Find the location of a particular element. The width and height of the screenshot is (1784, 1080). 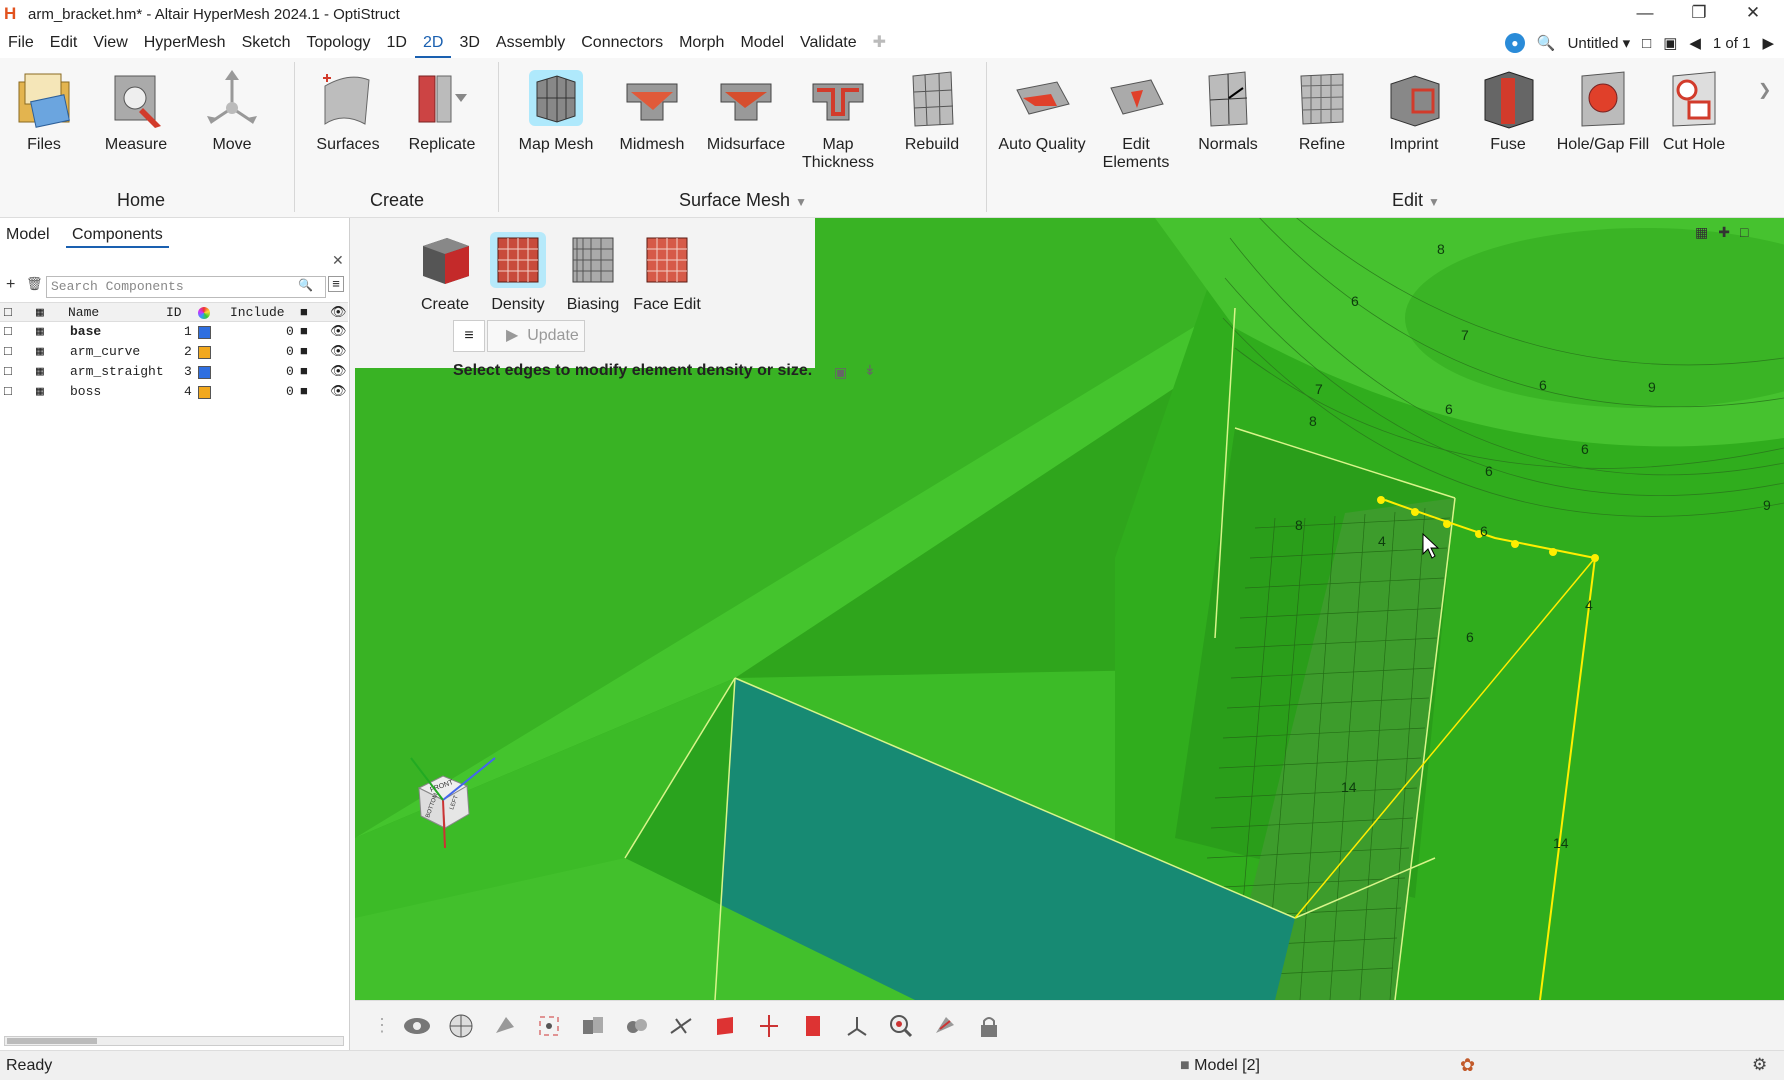

menu-3d: 3D is located at coordinates (469, 43).